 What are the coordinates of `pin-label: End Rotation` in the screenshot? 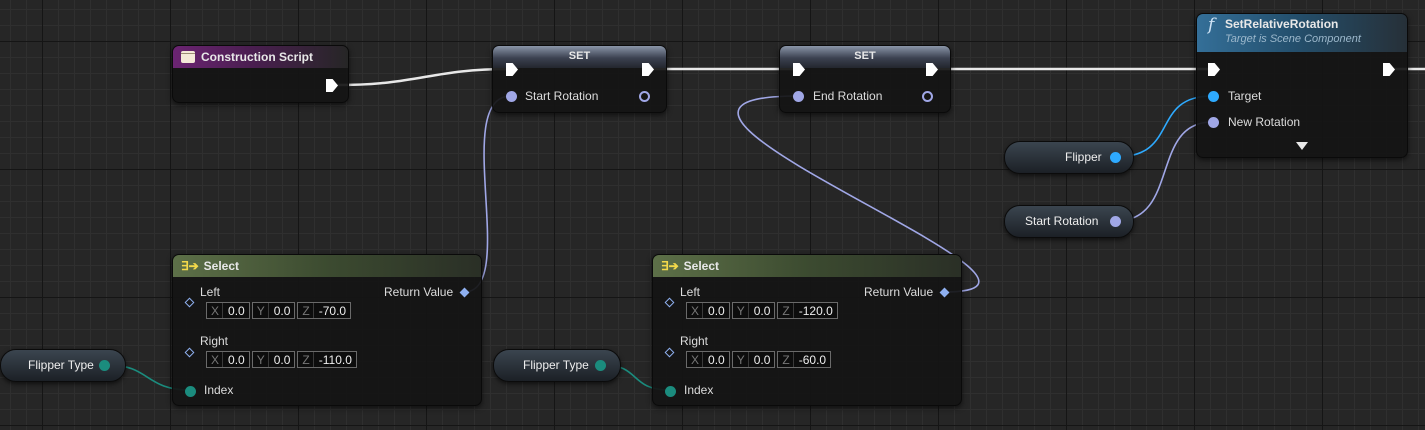 It's located at (848, 96).